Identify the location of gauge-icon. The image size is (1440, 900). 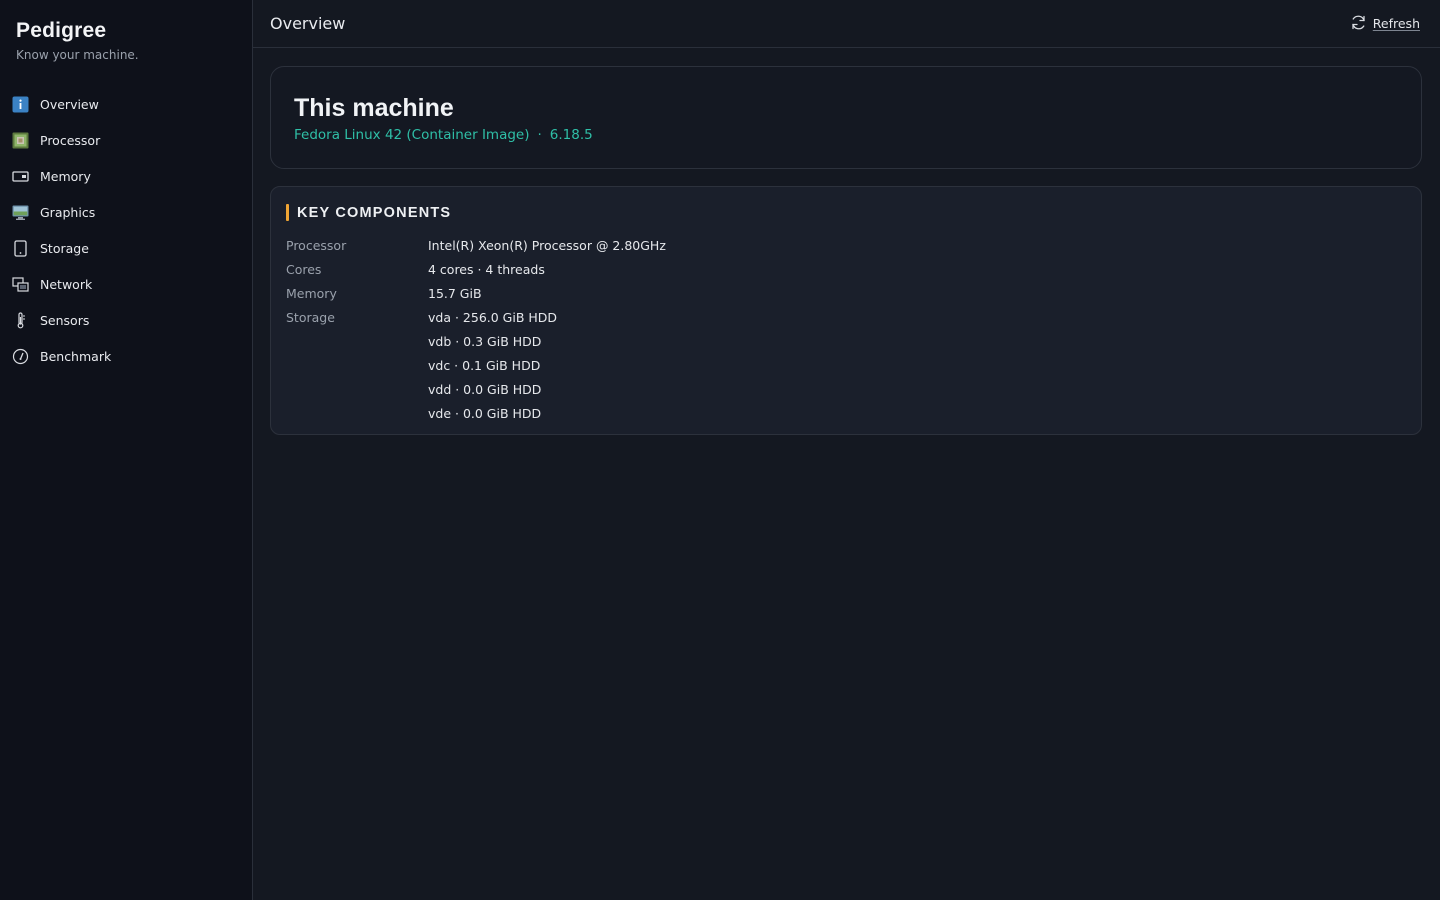
(20, 356).